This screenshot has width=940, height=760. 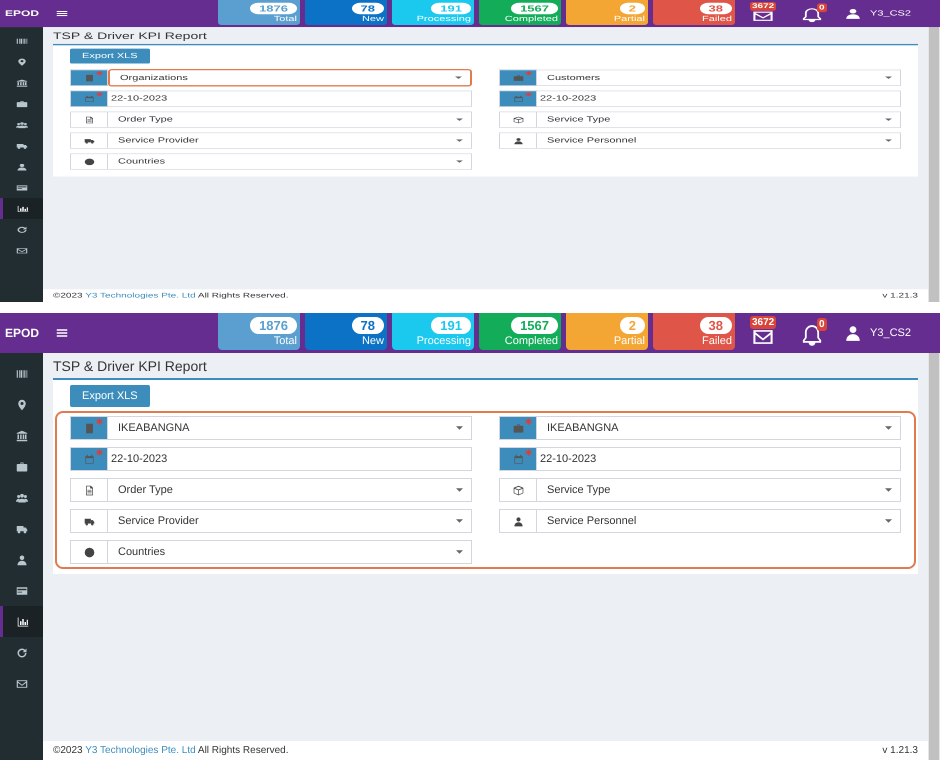 I want to click on status-tile: 38 Failed, so click(x=694, y=331).